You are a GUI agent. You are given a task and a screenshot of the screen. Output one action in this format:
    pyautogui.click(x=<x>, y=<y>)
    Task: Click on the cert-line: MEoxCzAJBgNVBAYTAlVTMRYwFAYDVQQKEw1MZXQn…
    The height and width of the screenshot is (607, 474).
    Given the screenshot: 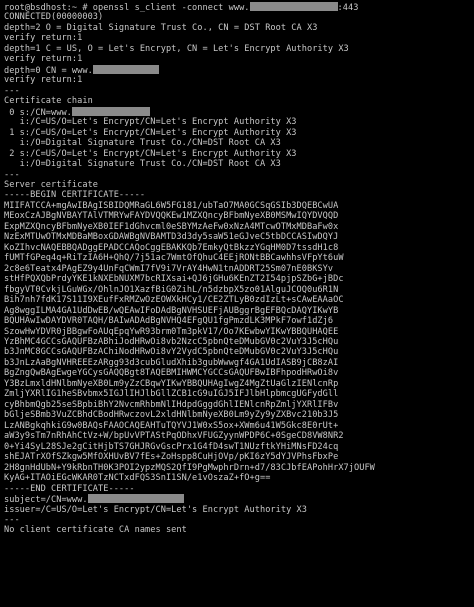 What is the action you would take?
    pyautogui.click(x=171, y=216)
    